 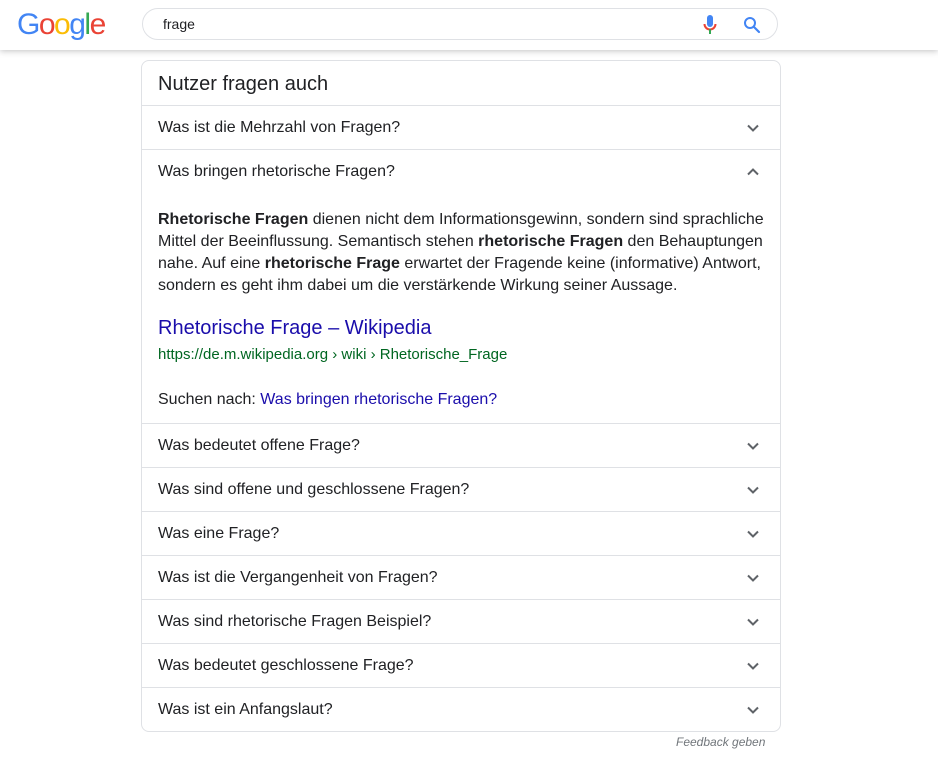 I want to click on question-row: Was ist ein Anfangslaut?, so click(x=461, y=709).